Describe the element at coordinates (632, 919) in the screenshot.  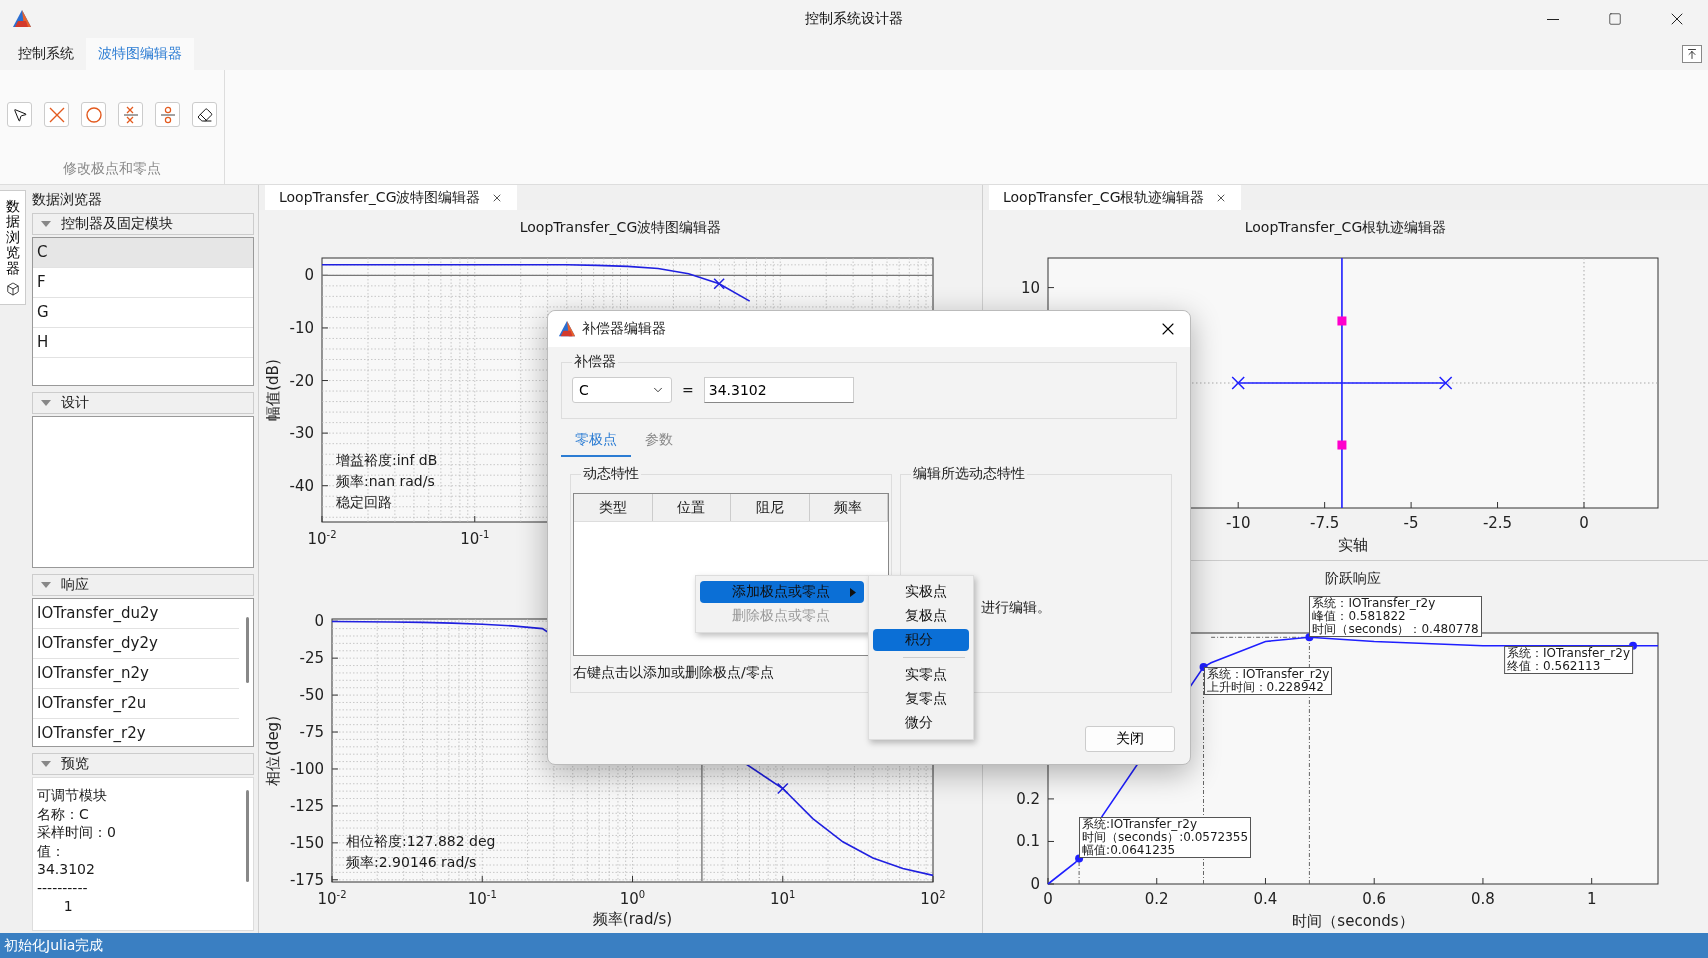
I see `axis-label: 频率(rad/s)` at that location.